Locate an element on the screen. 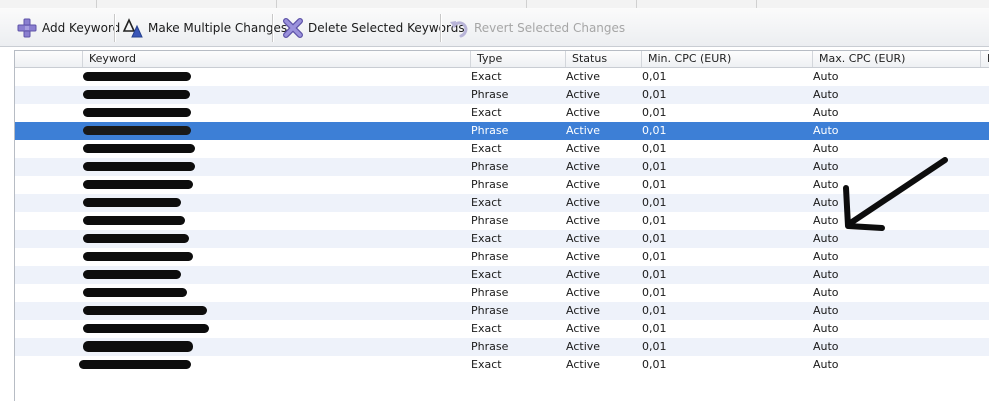  header-min-cpc: Min. CPC (EUR) is located at coordinates (727, 59).